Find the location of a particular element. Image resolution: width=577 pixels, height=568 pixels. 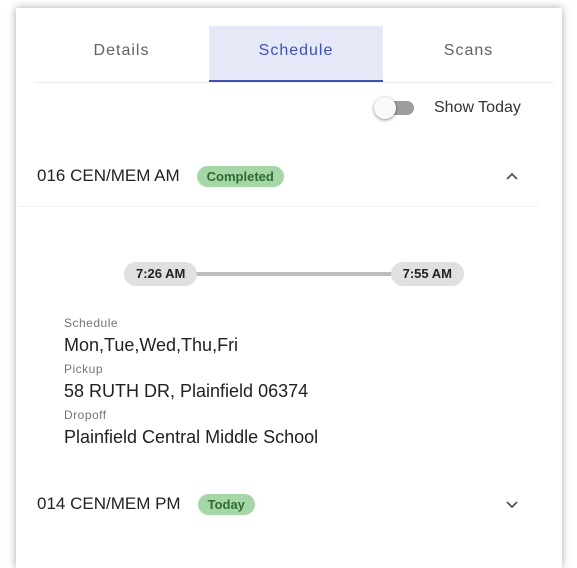

pickup-label: Pickup is located at coordinates (84, 369).